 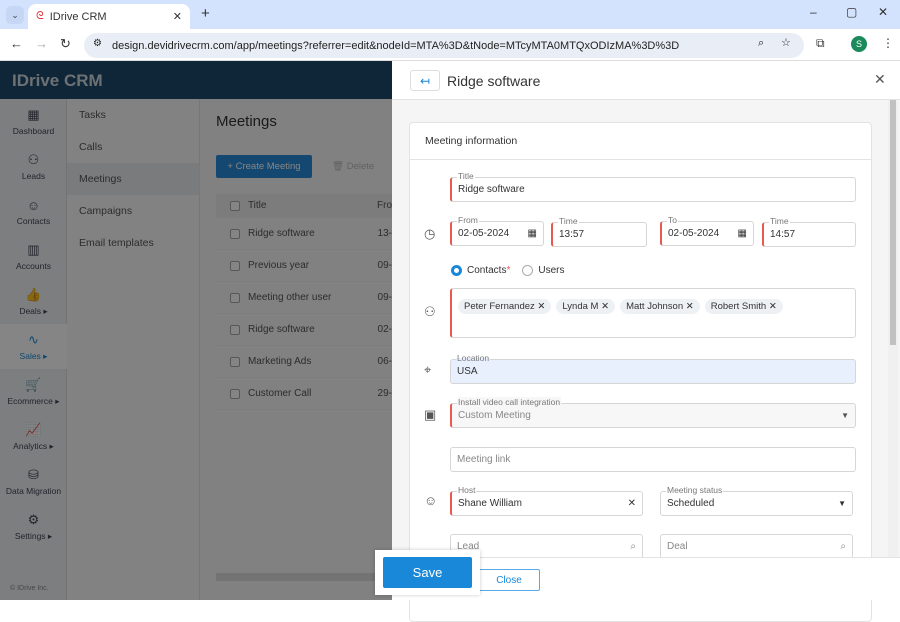 I want to click on participant-chip: Peter Fernandez ✕, so click(x=505, y=306).